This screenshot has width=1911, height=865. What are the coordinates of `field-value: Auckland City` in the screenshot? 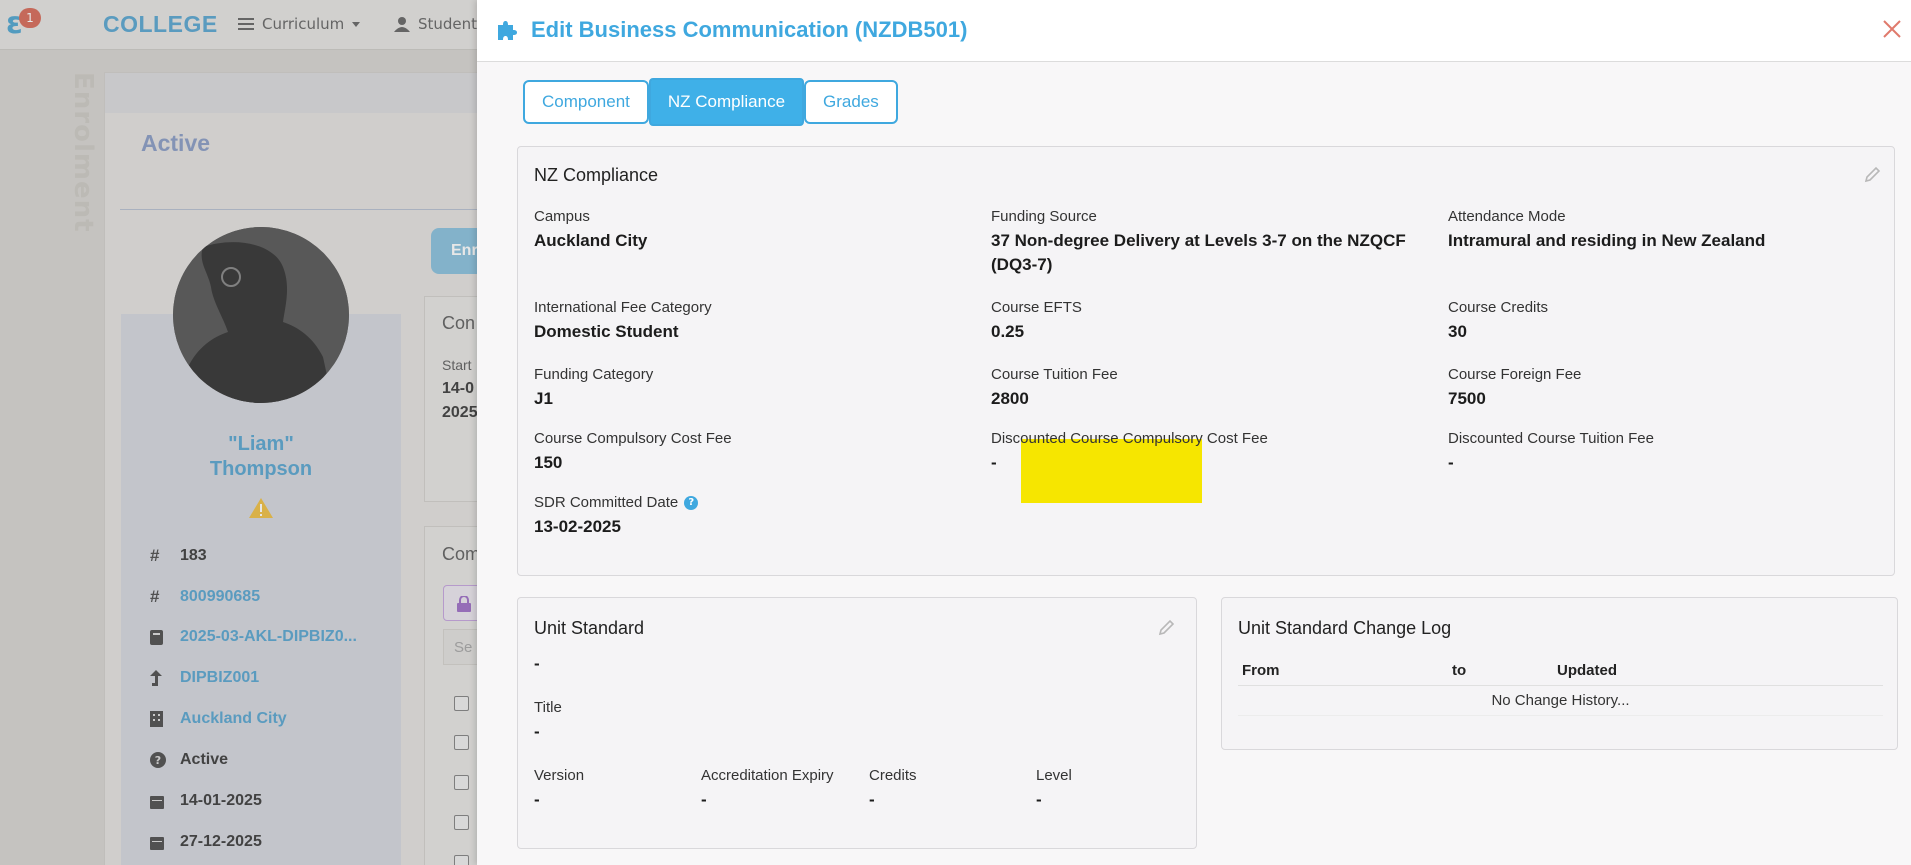 It's located at (591, 240).